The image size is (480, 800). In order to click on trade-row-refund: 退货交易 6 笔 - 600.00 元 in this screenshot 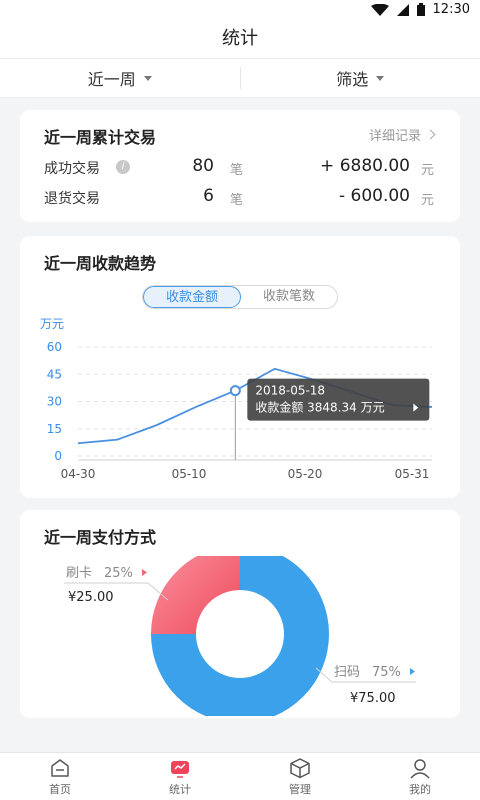, I will do `click(239, 198)`.